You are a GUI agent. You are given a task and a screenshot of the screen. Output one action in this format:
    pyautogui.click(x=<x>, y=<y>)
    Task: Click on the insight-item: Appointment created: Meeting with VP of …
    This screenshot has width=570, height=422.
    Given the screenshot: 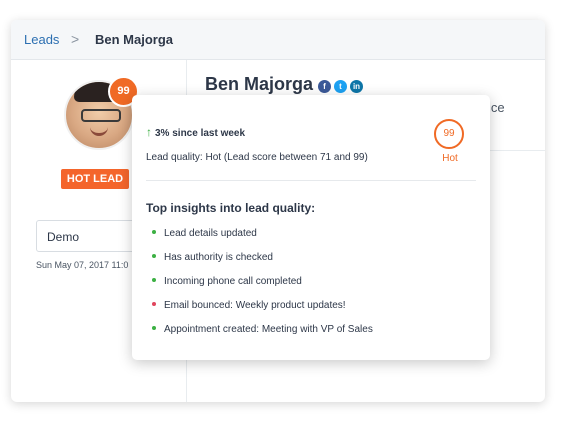 What is the action you would take?
    pyautogui.click(x=262, y=329)
    